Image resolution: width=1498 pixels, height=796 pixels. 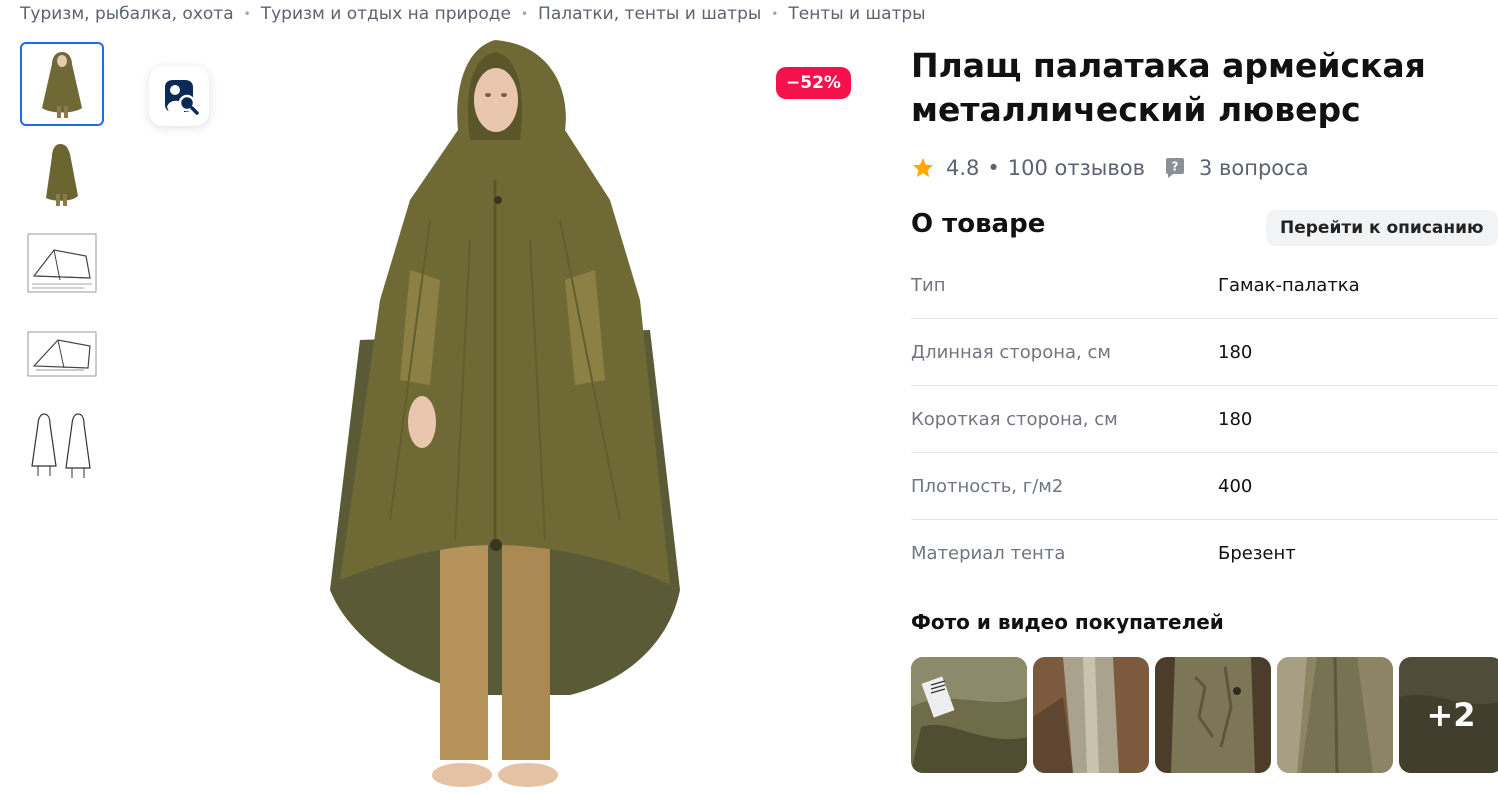 What do you see at coordinates (988, 553) in the screenshot?
I see `spec-name: Материал тента` at bounding box center [988, 553].